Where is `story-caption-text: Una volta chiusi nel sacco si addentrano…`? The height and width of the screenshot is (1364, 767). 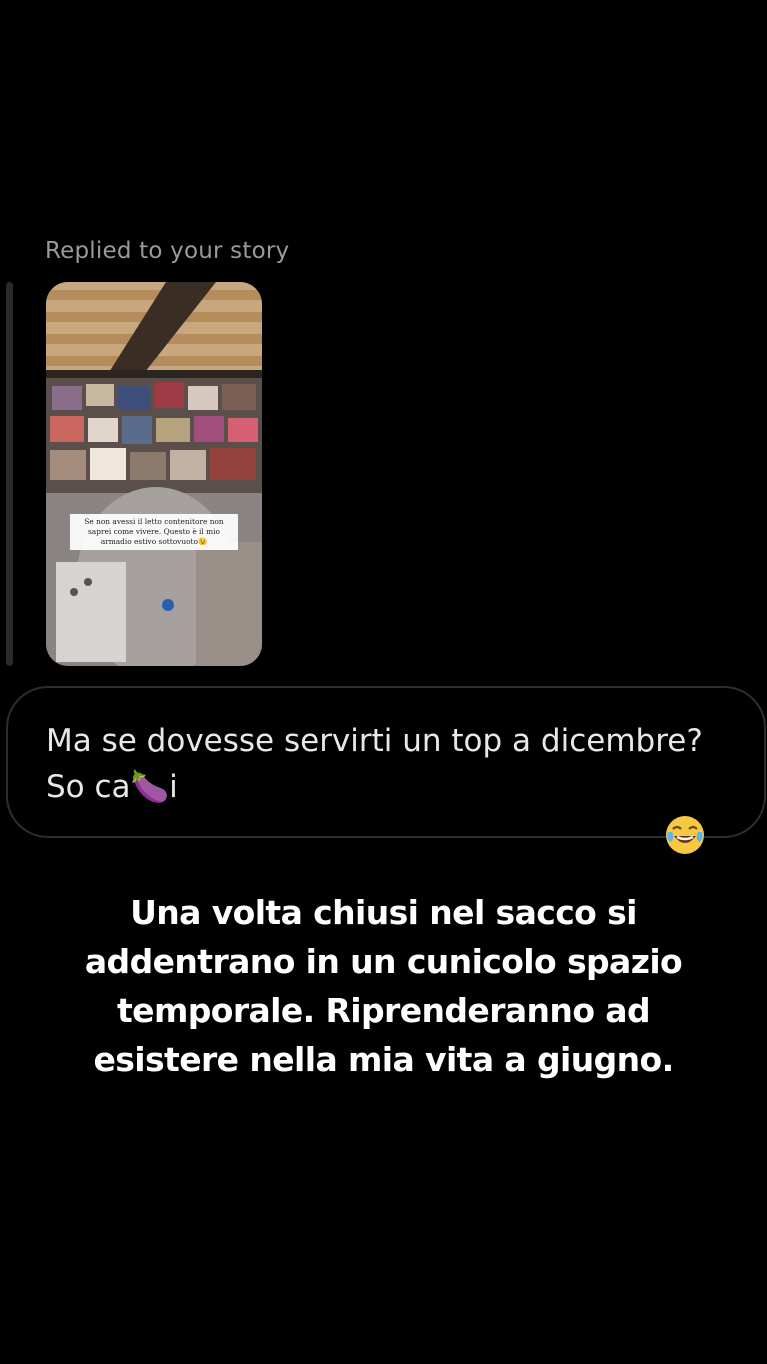
story-caption-text: Una volta chiusi nel sacco si addentrano… is located at coordinates (383, 986).